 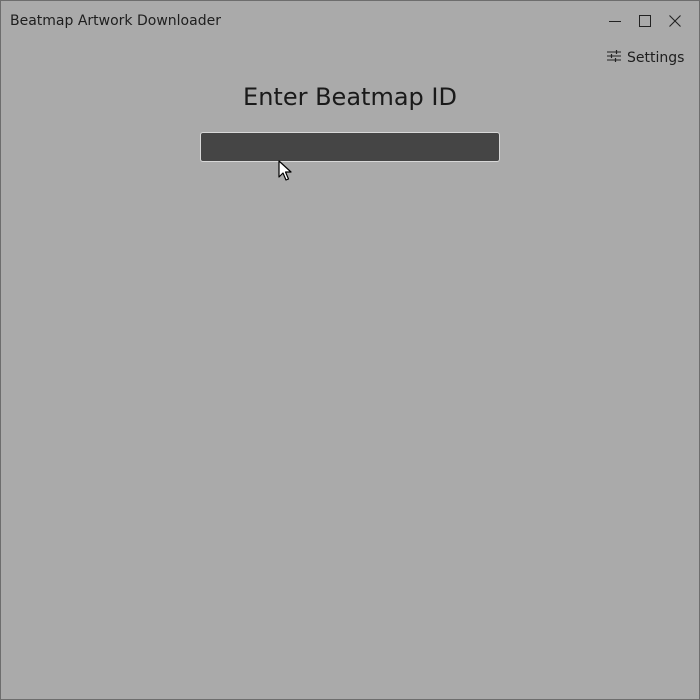 I want to click on settings-button: Settings, so click(x=645, y=58).